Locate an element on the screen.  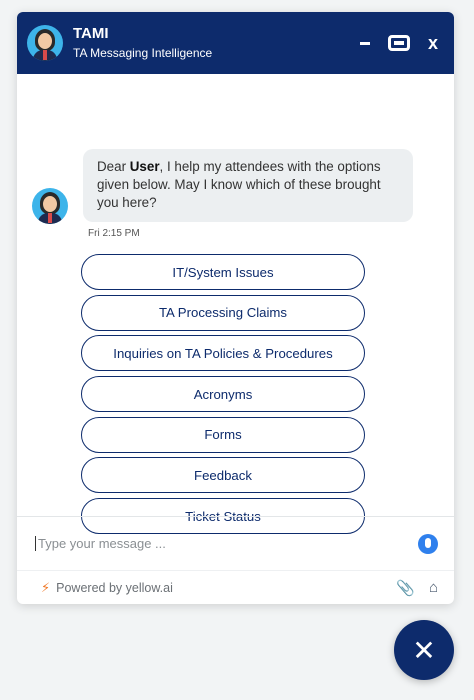
option-forms: Forms is located at coordinates (223, 434).